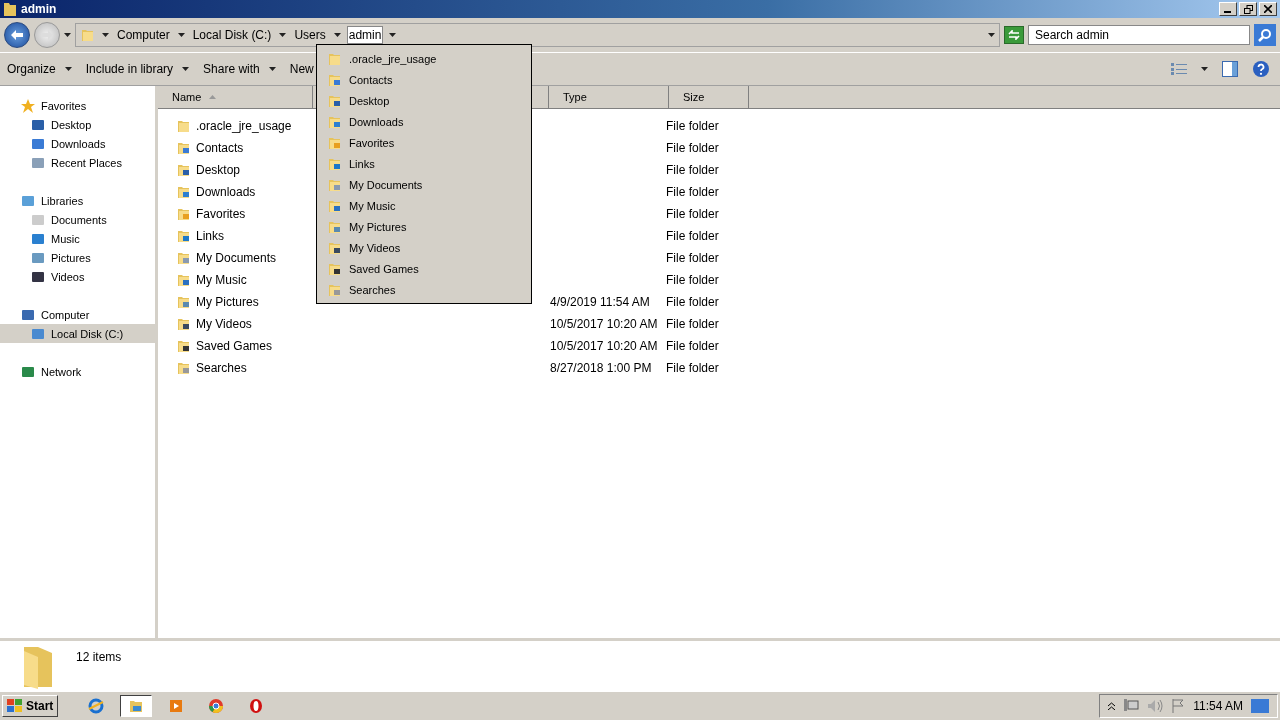 The height and width of the screenshot is (720, 1280). Describe the element at coordinates (39, 69) in the screenshot. I see `toolbar-button: Organize` at that location.